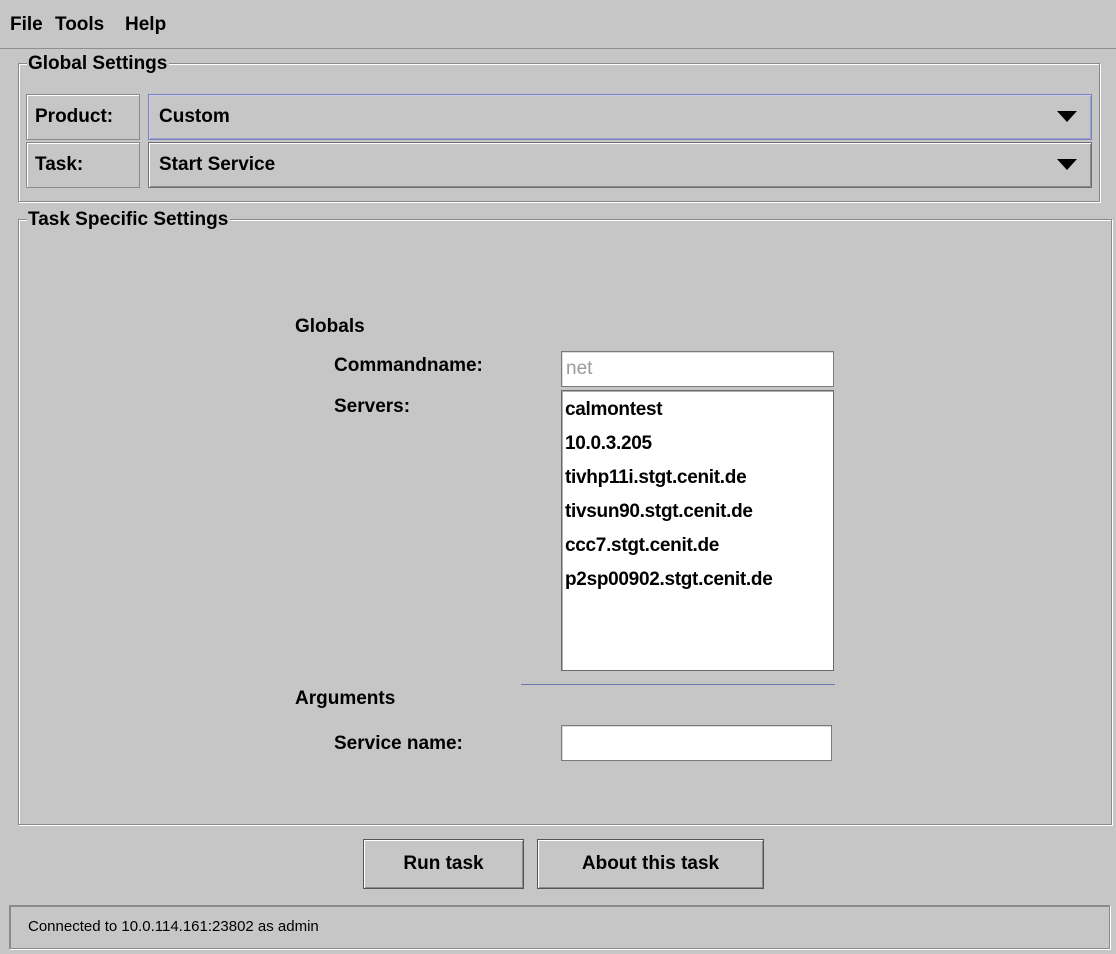  What do you see at coordinates (559, 927) in the screenshot?
I see `status-bar: Connected to 10.0.114.161:23802 as admin` at bounding box center [559, 927].